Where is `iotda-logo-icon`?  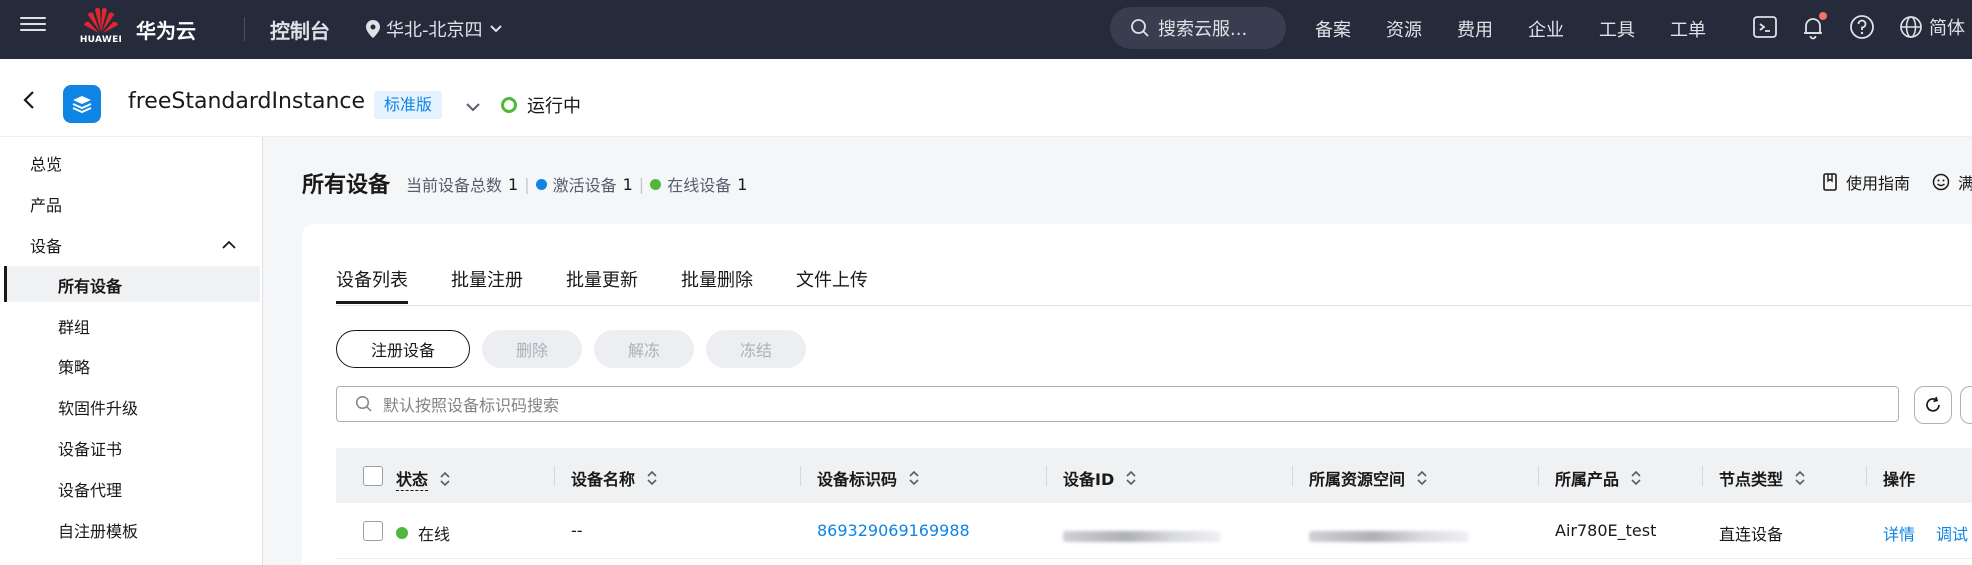
iotda-logo-icon is located at coordinates (82, 104).